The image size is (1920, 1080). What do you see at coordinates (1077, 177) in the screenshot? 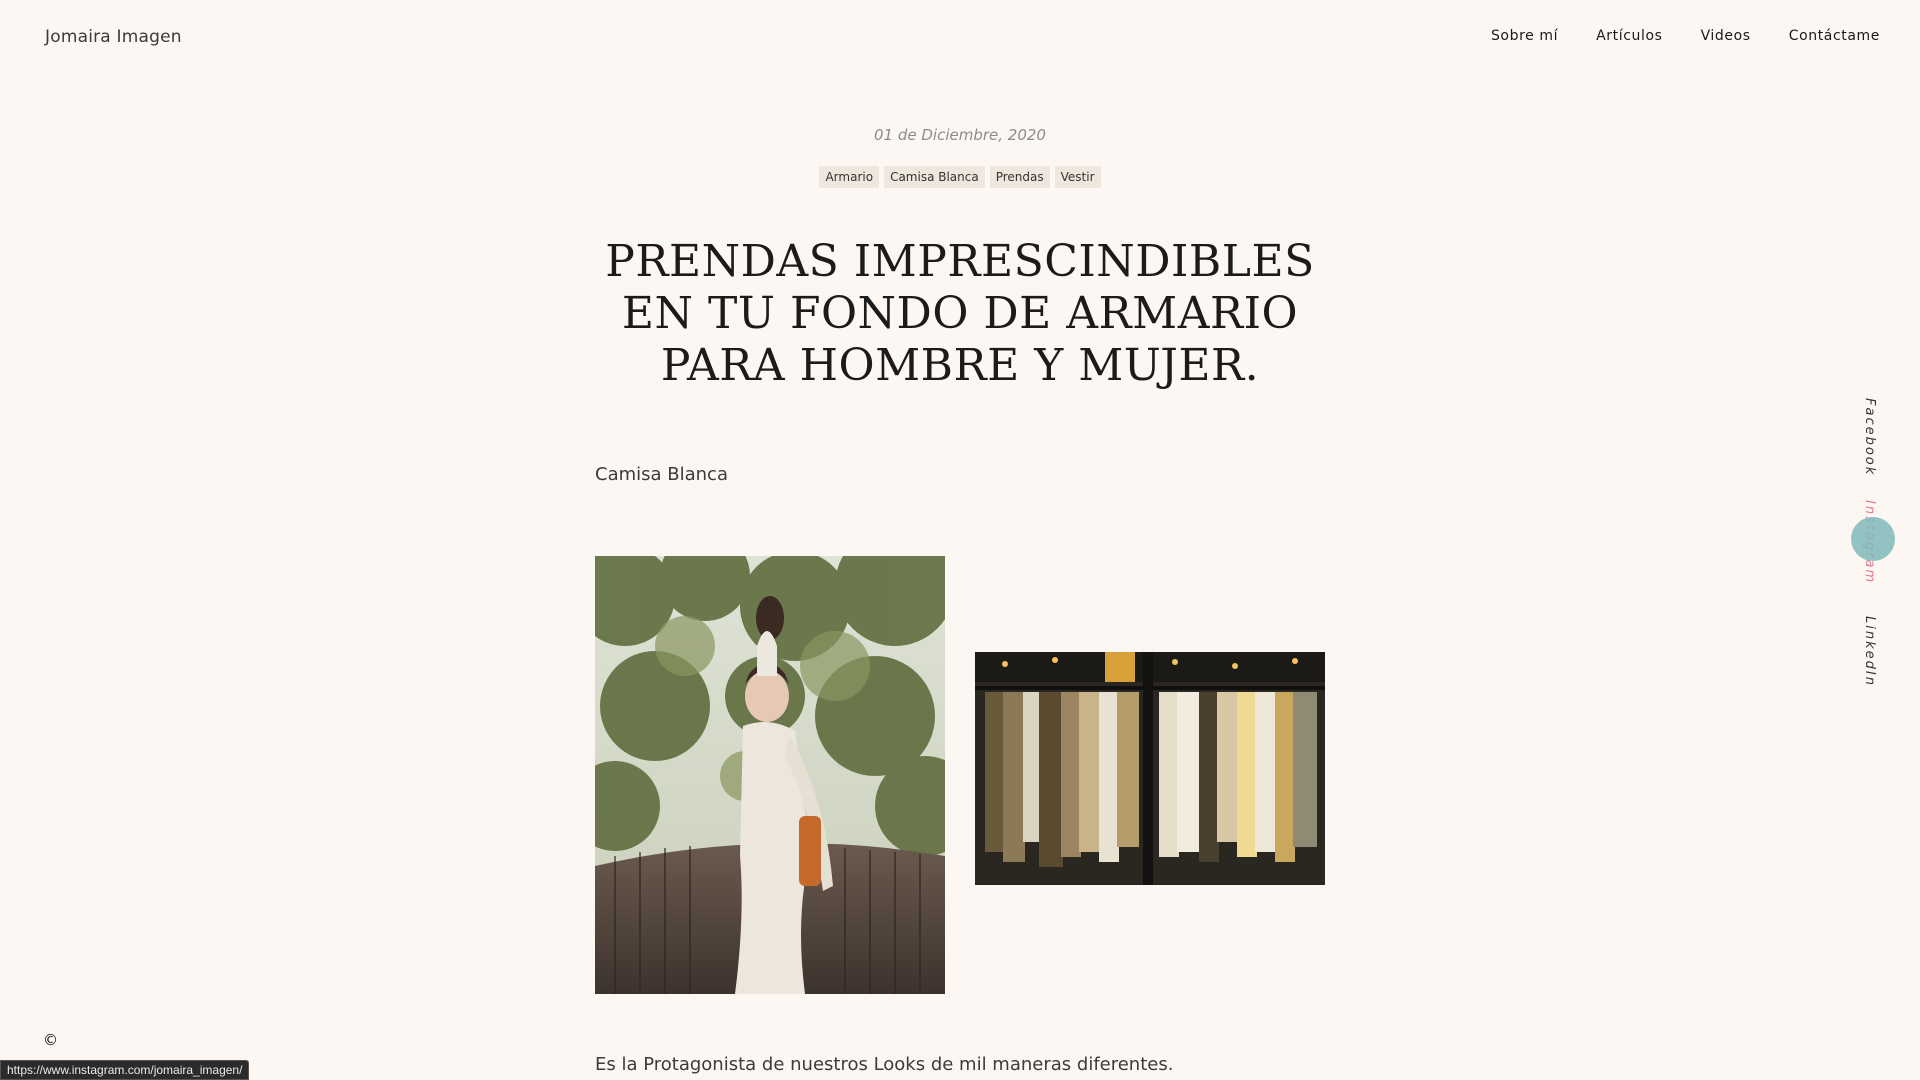
I see `tag-vestir: Vestir` at bounding box center [1077, 177].